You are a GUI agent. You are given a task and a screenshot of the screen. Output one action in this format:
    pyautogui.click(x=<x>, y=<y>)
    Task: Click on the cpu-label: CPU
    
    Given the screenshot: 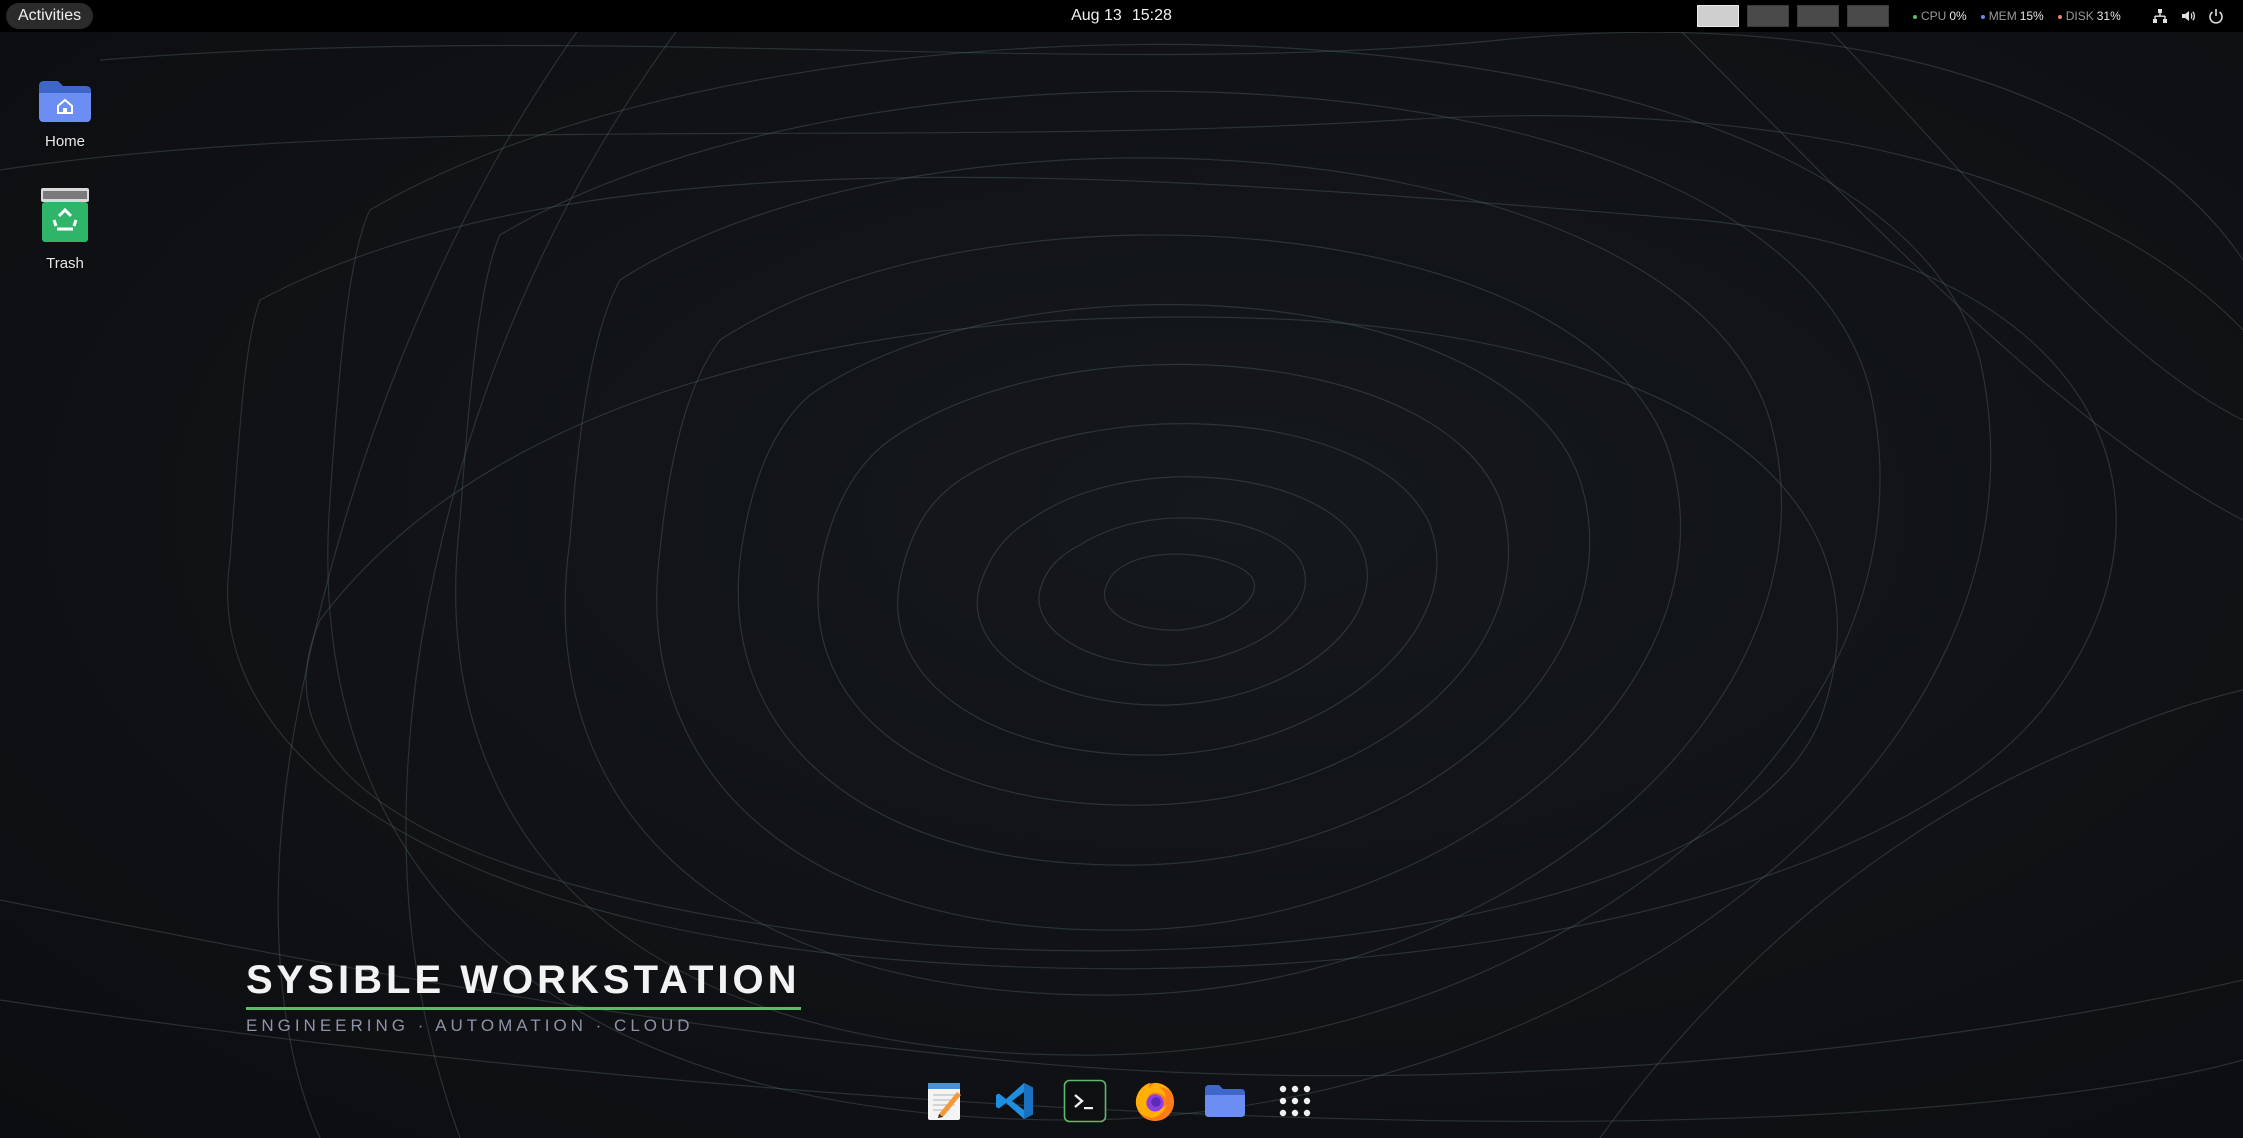 What is the action you would take?
    pyautogui.click(x=1934, y=16)
    